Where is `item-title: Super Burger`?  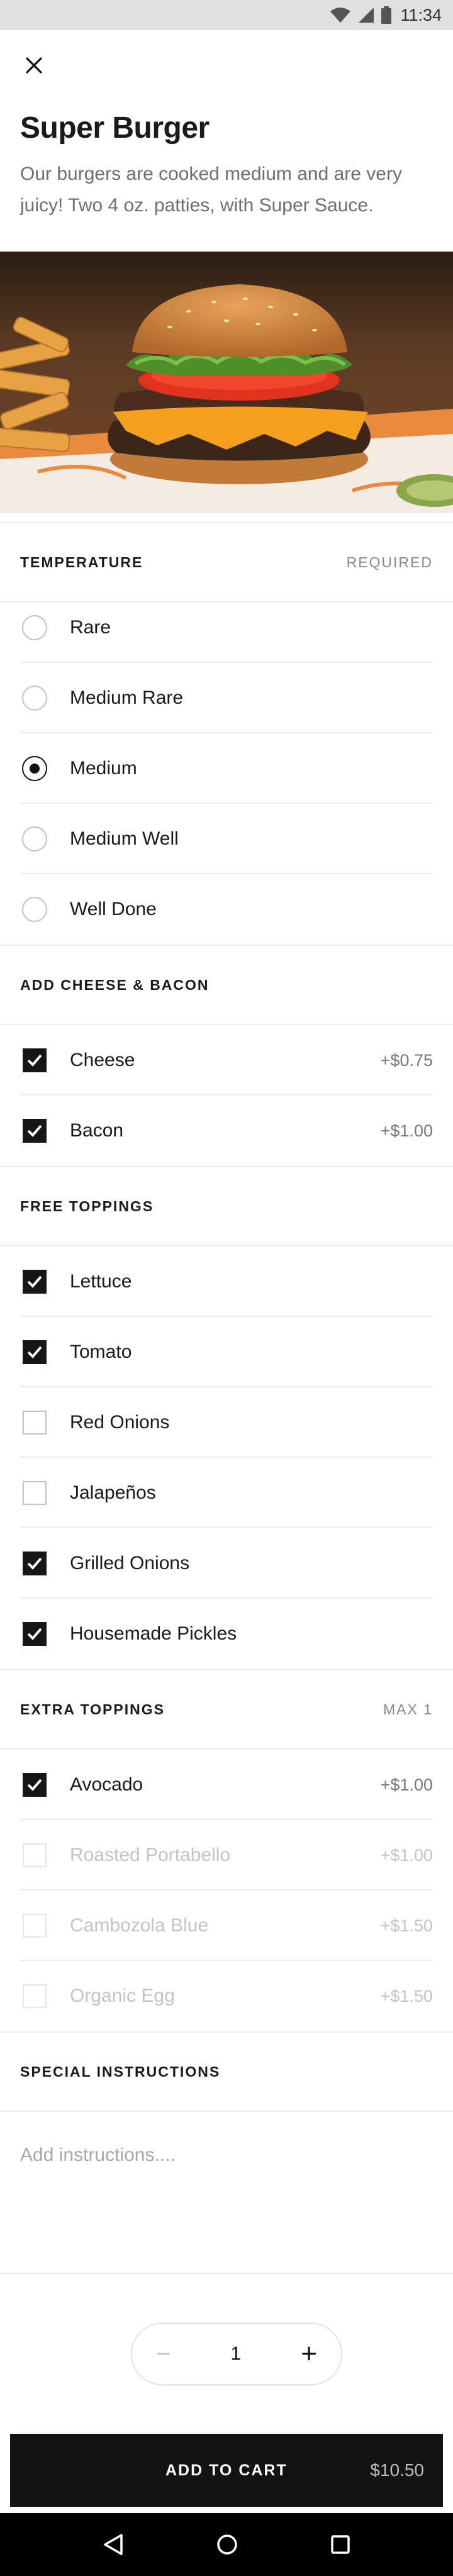
item-title: Super Burger is located at coordinates (115, 128).